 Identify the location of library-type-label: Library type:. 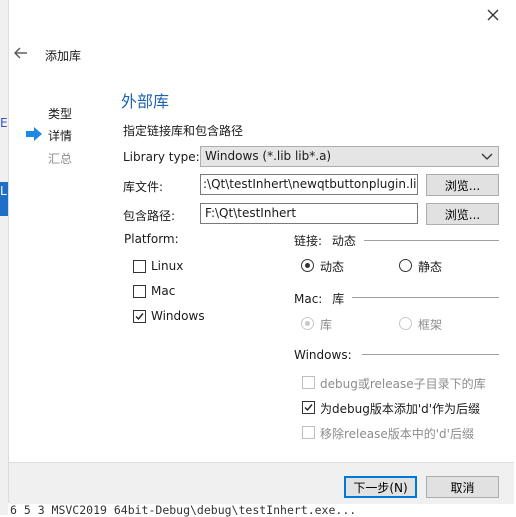
(161, 157).